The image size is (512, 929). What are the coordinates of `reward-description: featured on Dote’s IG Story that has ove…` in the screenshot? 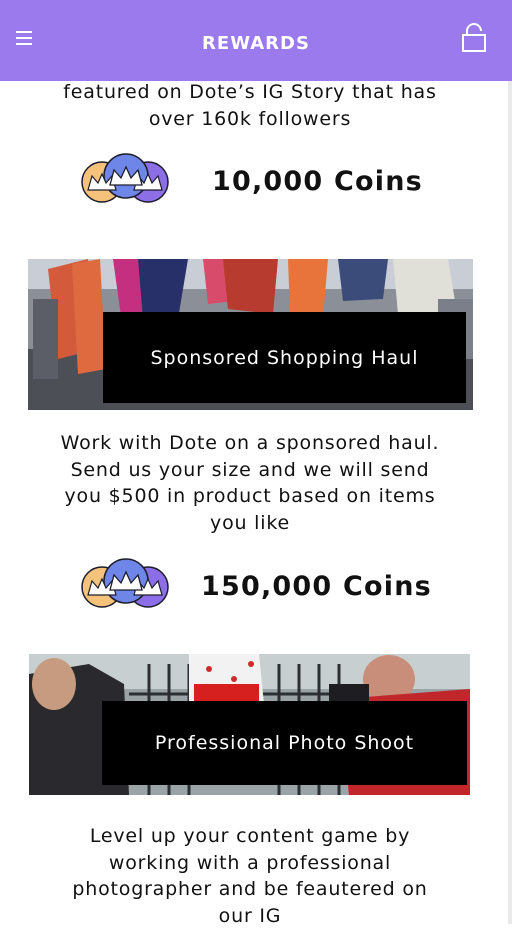 It's located at (250, 105).